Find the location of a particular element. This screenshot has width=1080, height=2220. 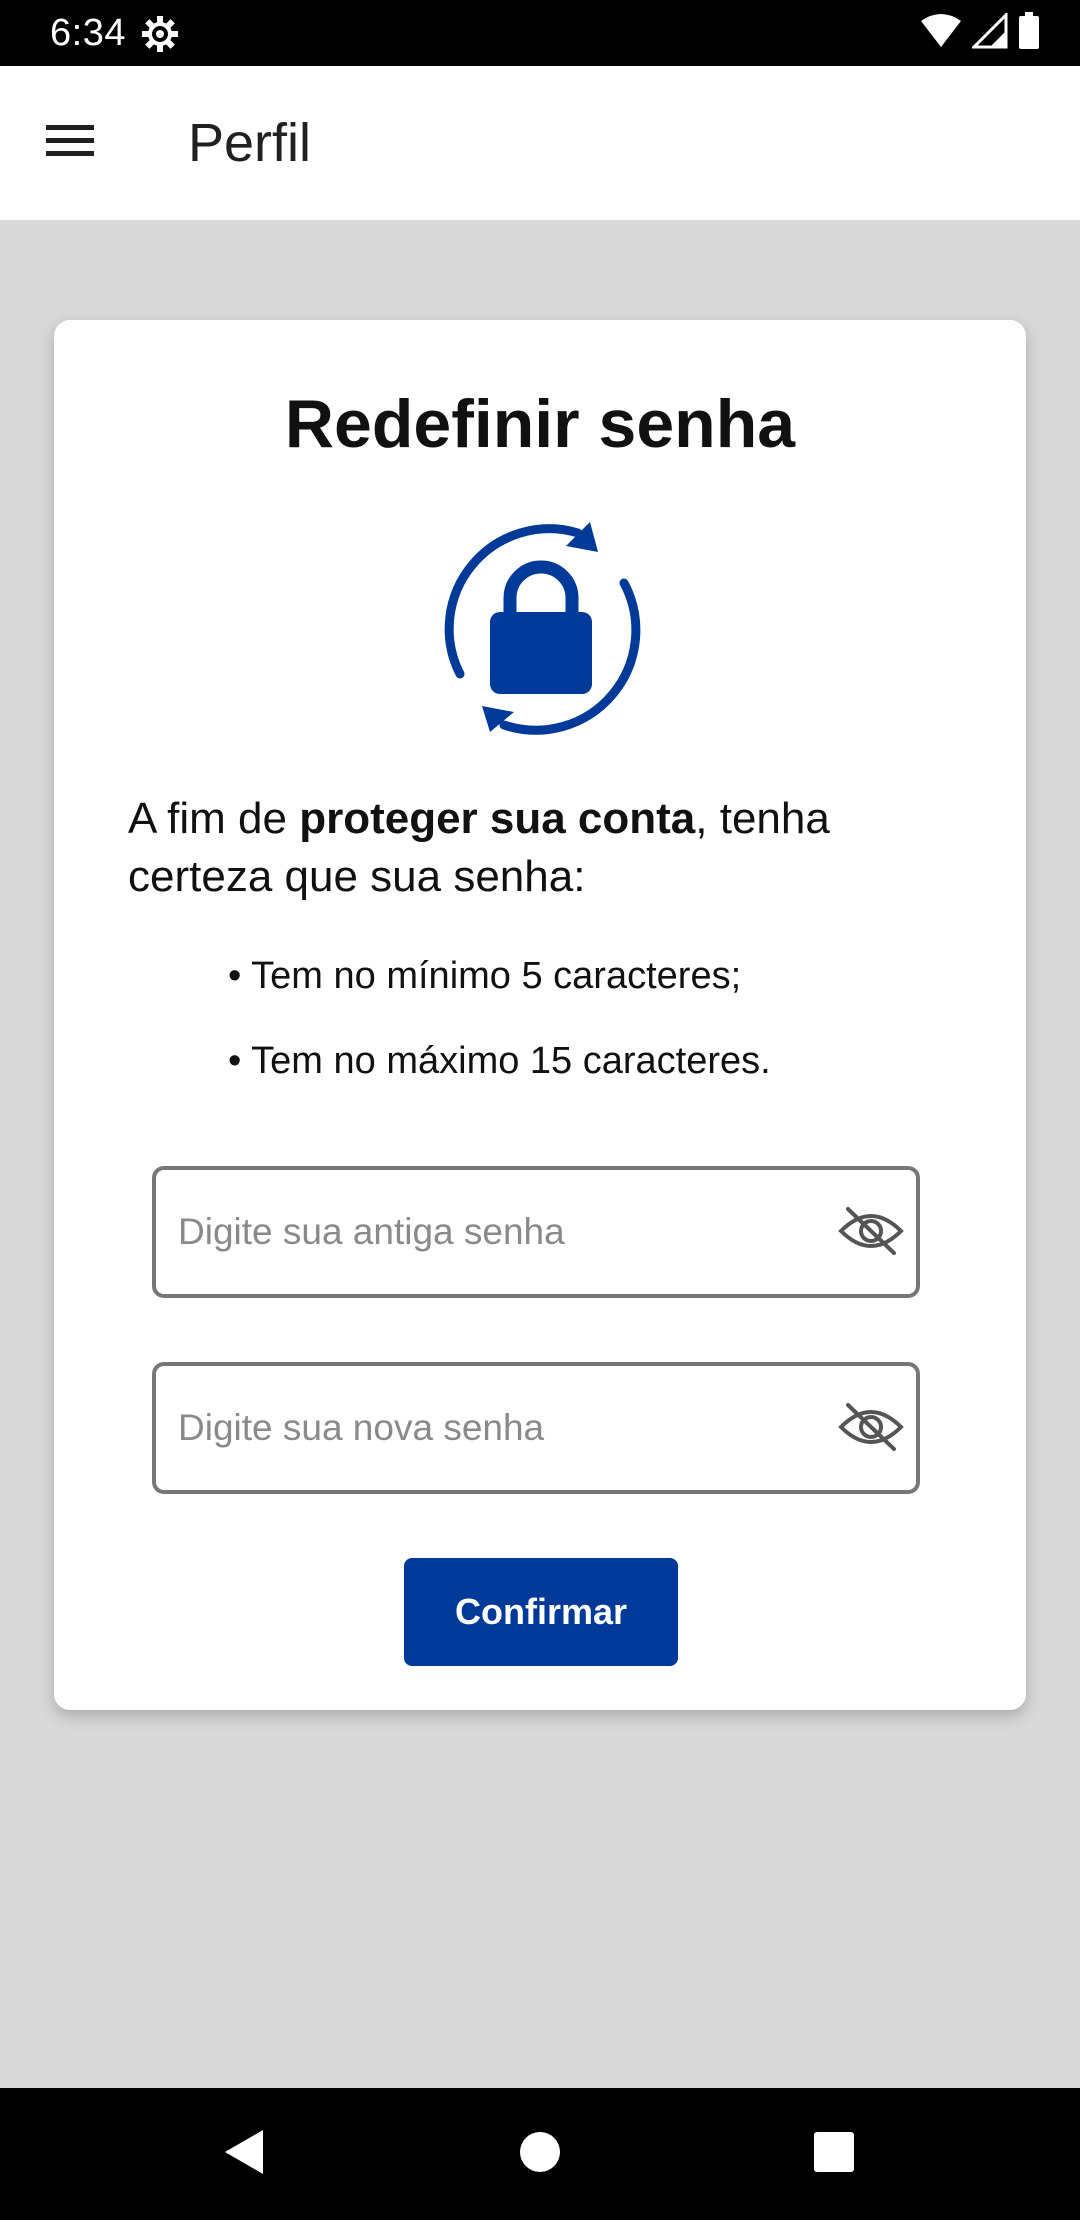

recents-button is located at coordinates (834, 2154).